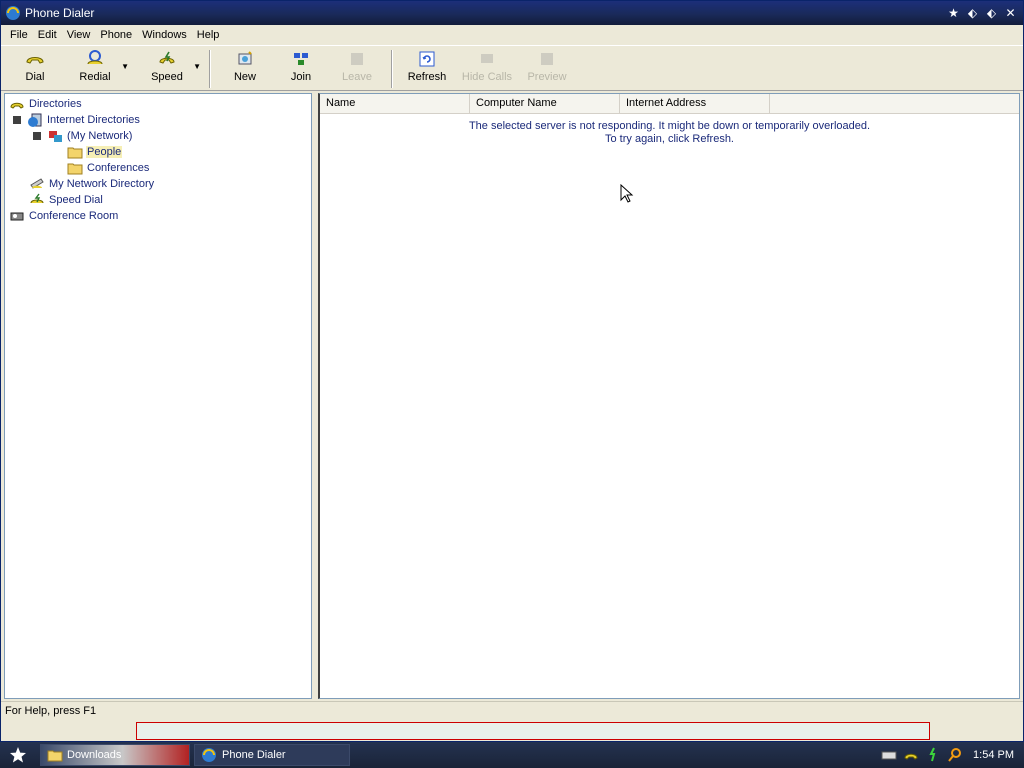 Image resolution: width=1024 pixels, height=768 pixels. What do you see at coordinates (95, 77) in the screenshot?
I see `redial-label: Redial` at bounding box center [95, 77].